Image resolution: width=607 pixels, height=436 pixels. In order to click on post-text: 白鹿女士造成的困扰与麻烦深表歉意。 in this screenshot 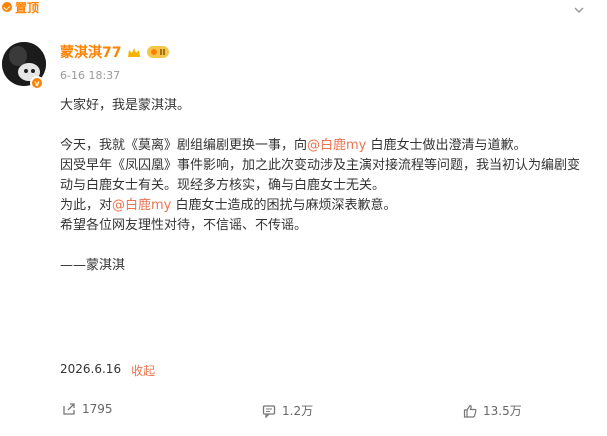, I will do `click(286, 205)`.